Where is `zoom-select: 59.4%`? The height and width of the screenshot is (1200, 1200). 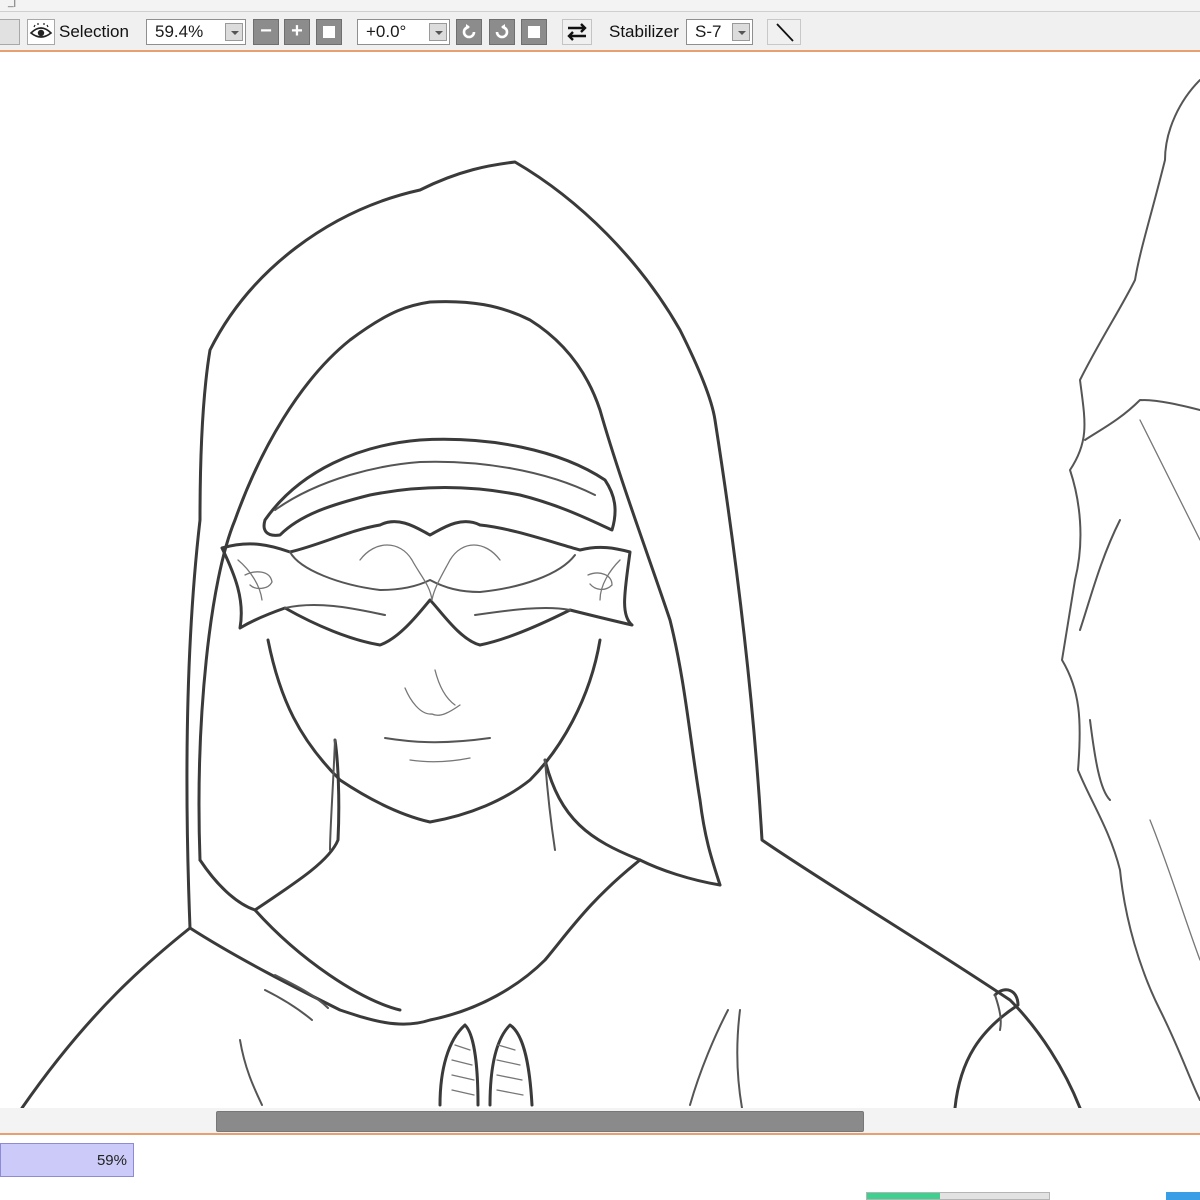
zoom-select: 59.4% is located at coordinates (196, 32).